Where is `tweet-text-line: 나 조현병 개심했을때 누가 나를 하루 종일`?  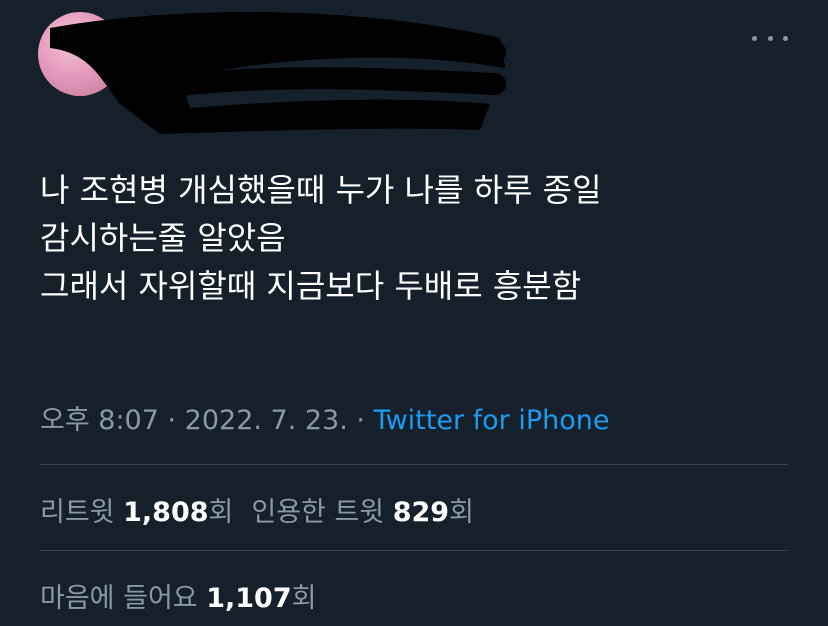
tweet-text-line: 나 조현병 개심했을때 누가 나를 하루 종일 is located at coordinates (321, 190).